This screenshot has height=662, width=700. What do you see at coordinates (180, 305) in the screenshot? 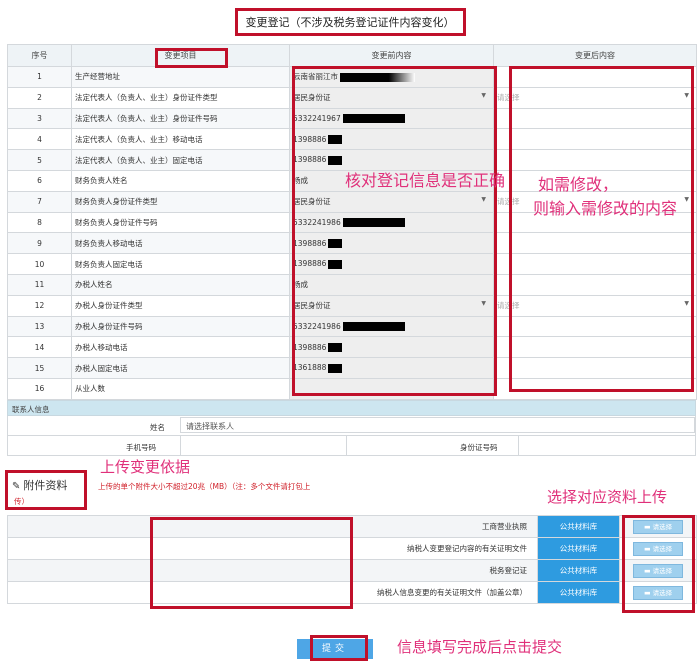
I see `row-item-label: 办税人身份证件类型` at bounding box center [180, 305].